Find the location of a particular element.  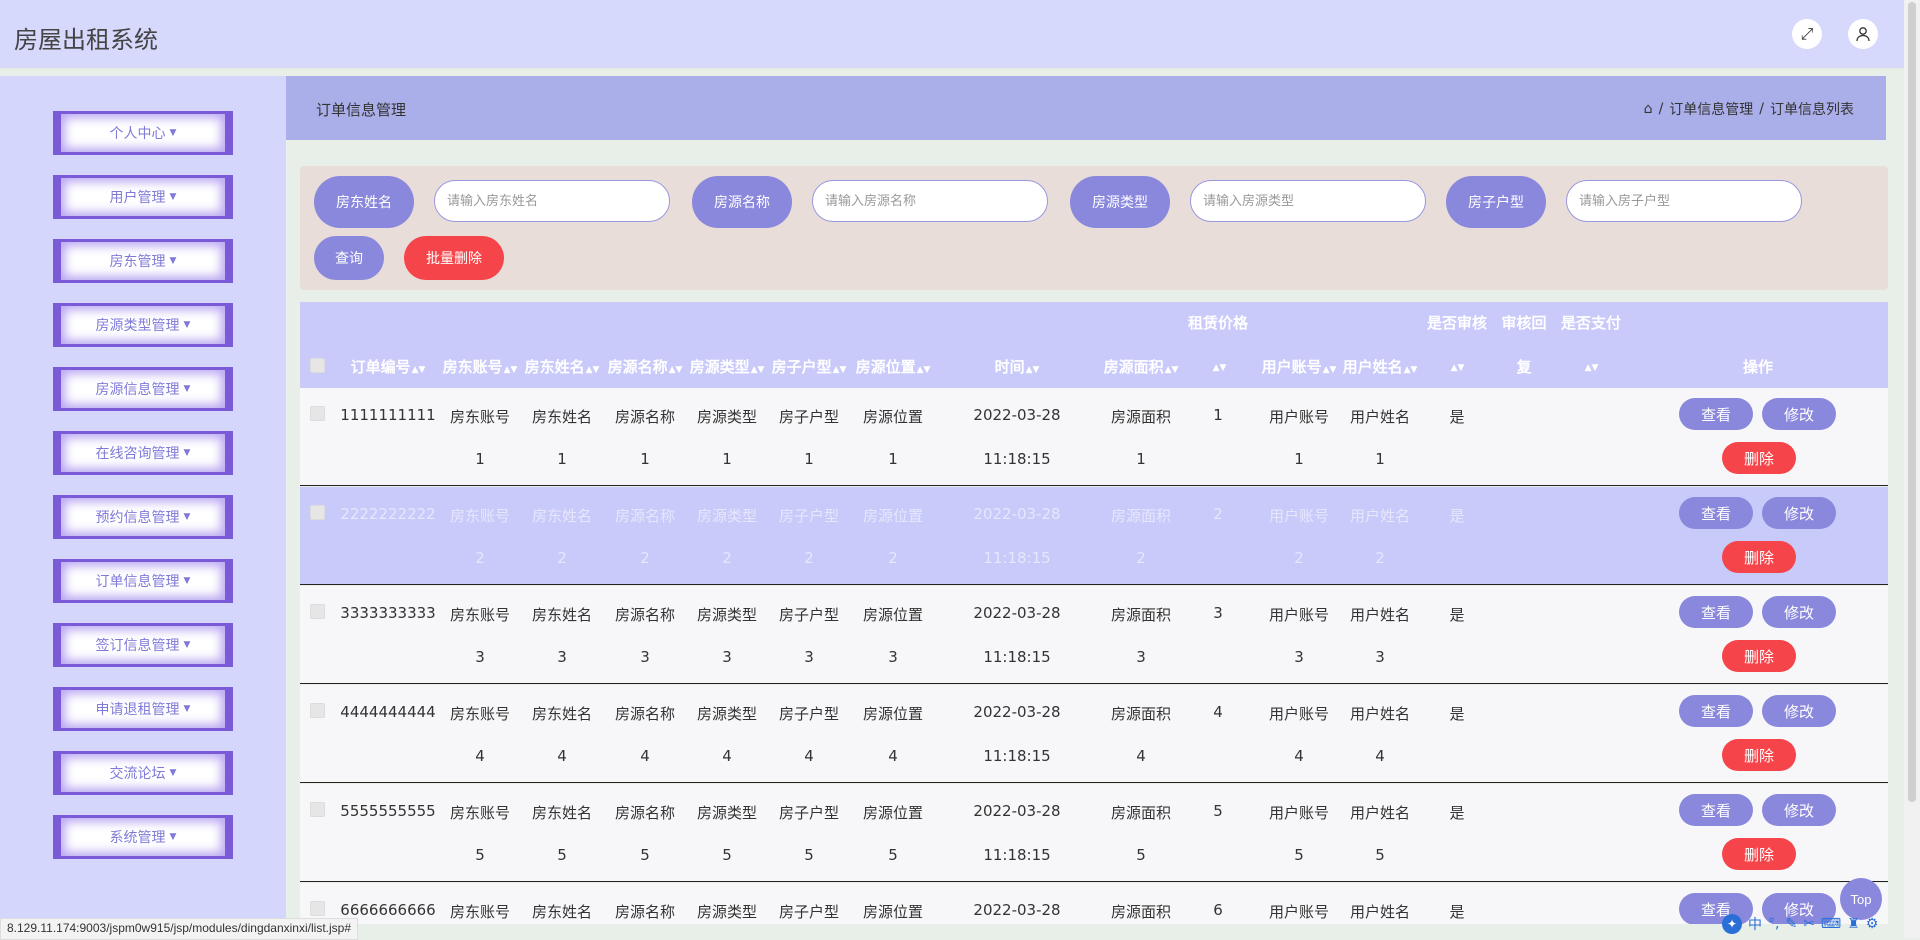

sidebar-item: 预约信息管理 ▼ is located at coordinates (143, 517).